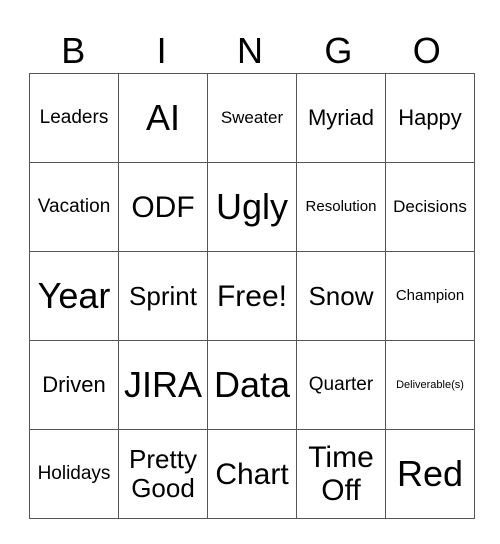 Image resolution: width=500 pixels, height=544 pixels. I want to click on bingo-cell: Sweater, so click(252, 118).